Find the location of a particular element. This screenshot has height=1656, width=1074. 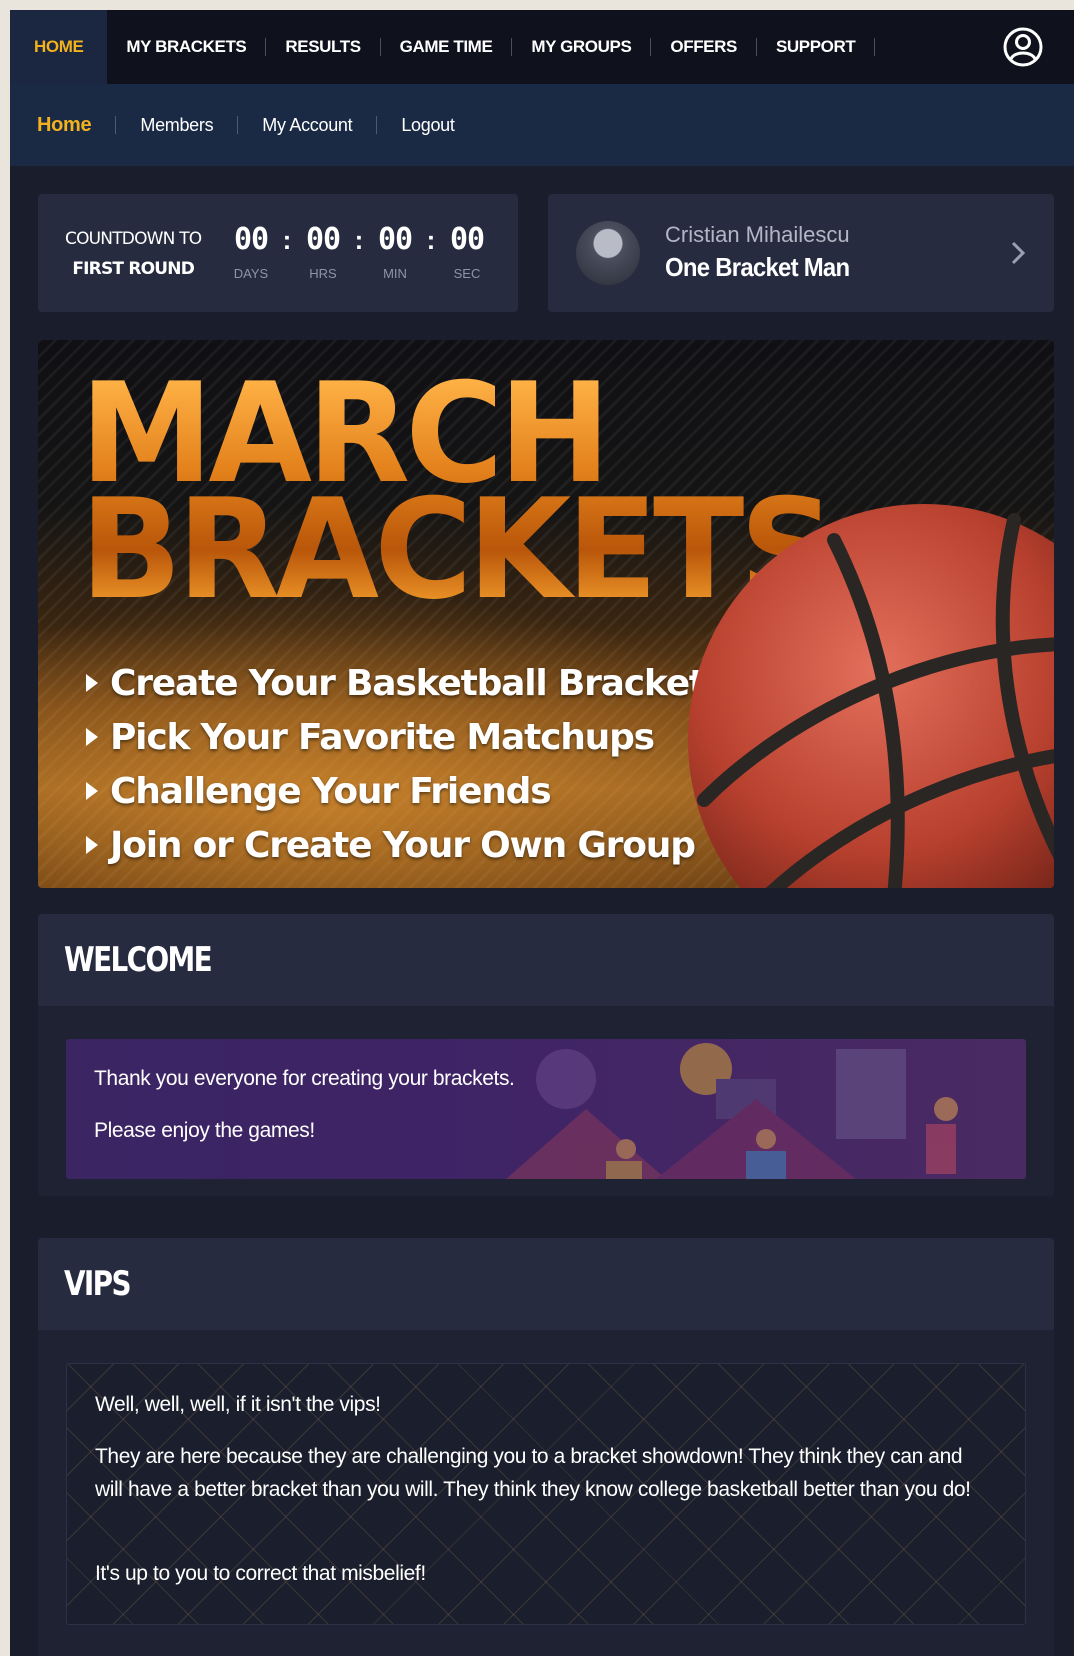

chevron-right-icon is located at coordinates (1018, 253).